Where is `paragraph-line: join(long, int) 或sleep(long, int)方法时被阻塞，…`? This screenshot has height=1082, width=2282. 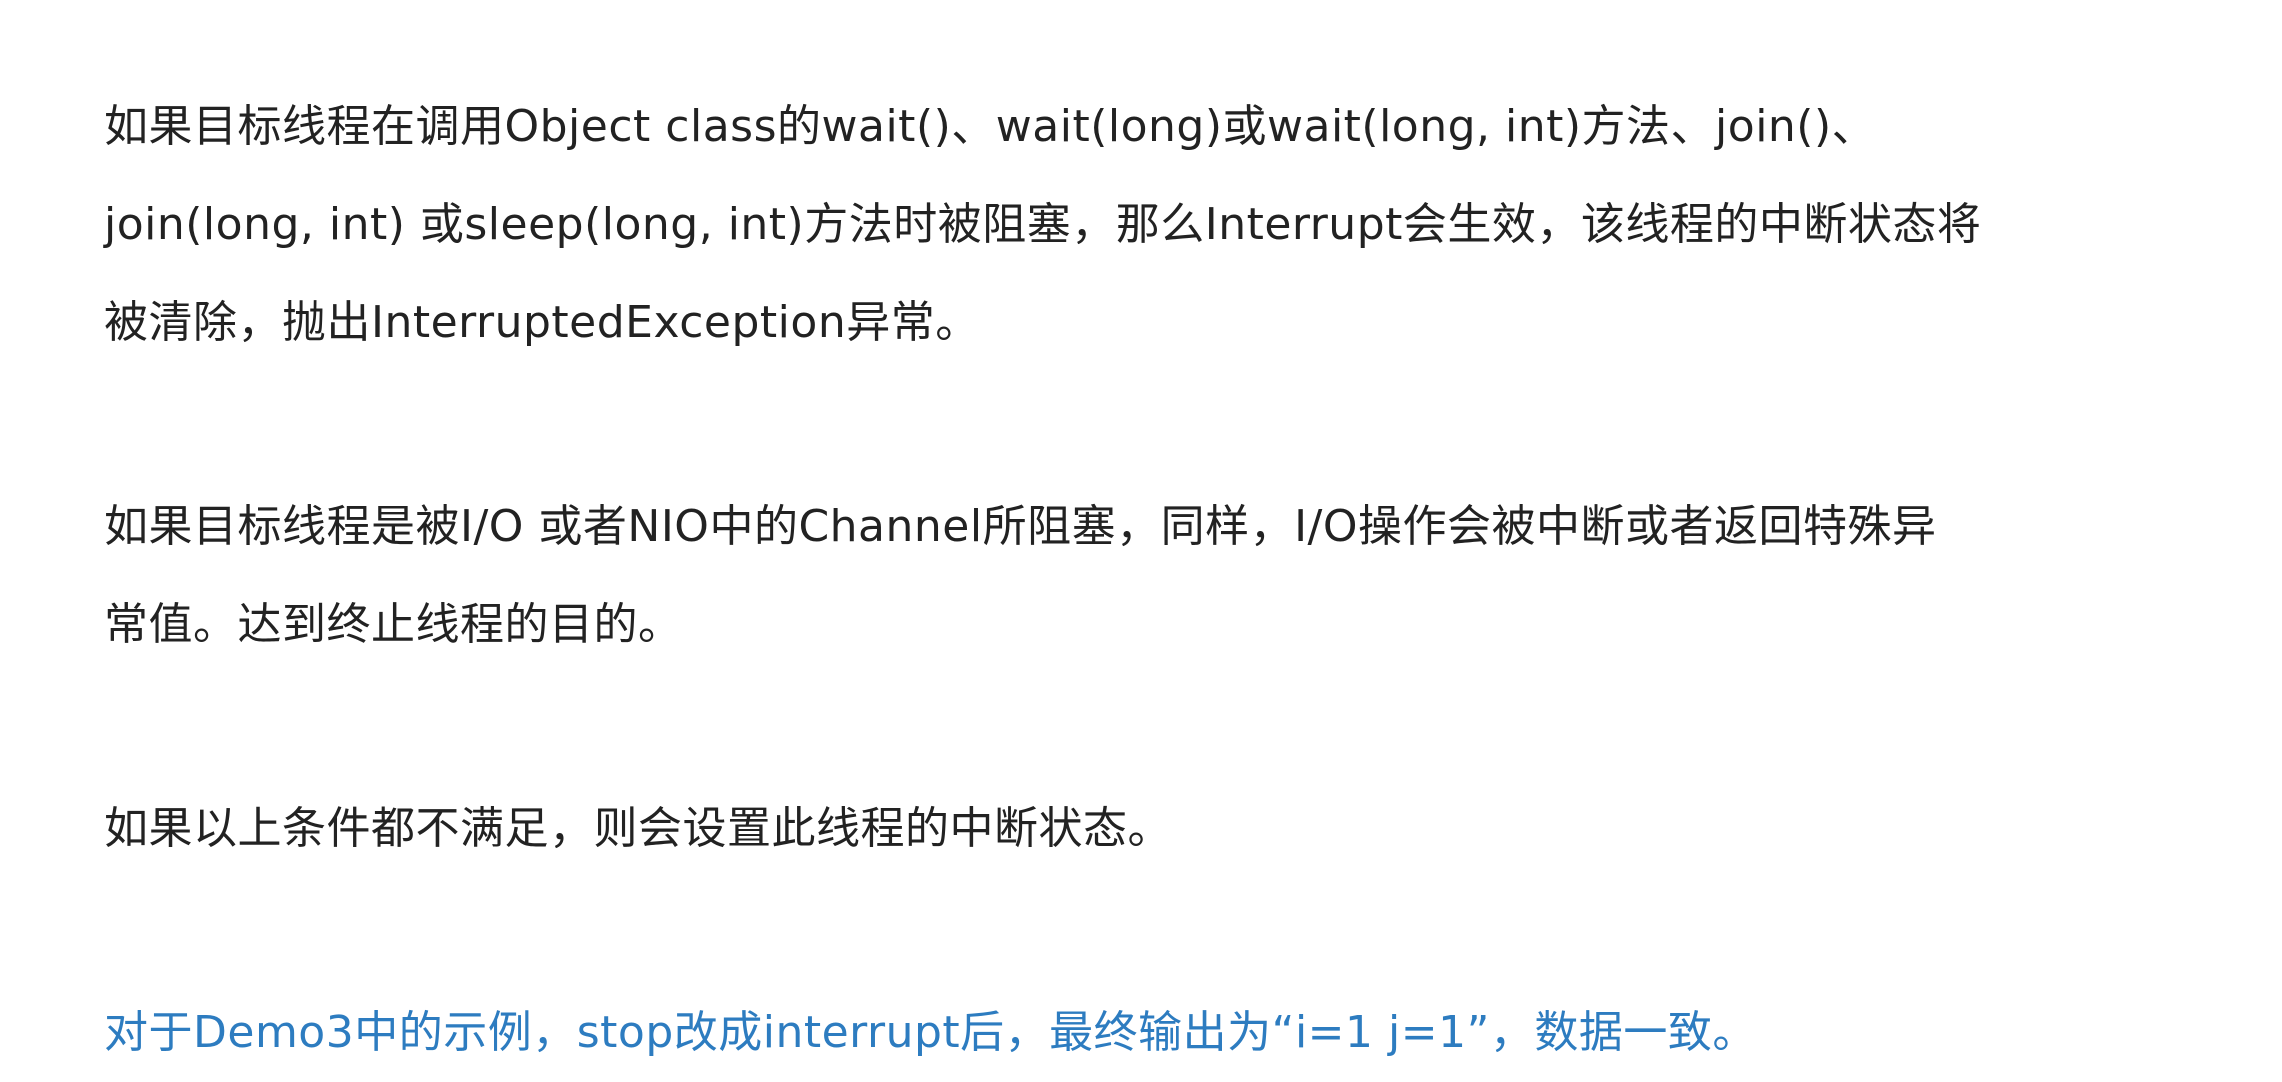
paragraph-line: join(long, int) 或sleep(long, int)方法时被阻塞，… is located at coordinates (1043, 224).